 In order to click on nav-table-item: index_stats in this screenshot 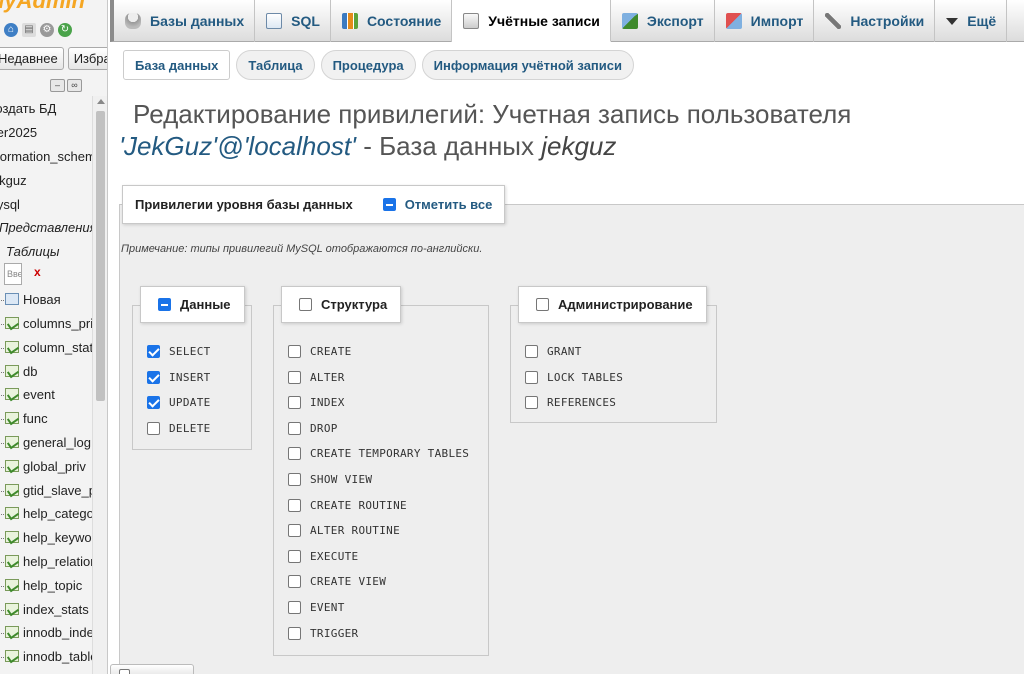, I will do `click(44, 610)`.